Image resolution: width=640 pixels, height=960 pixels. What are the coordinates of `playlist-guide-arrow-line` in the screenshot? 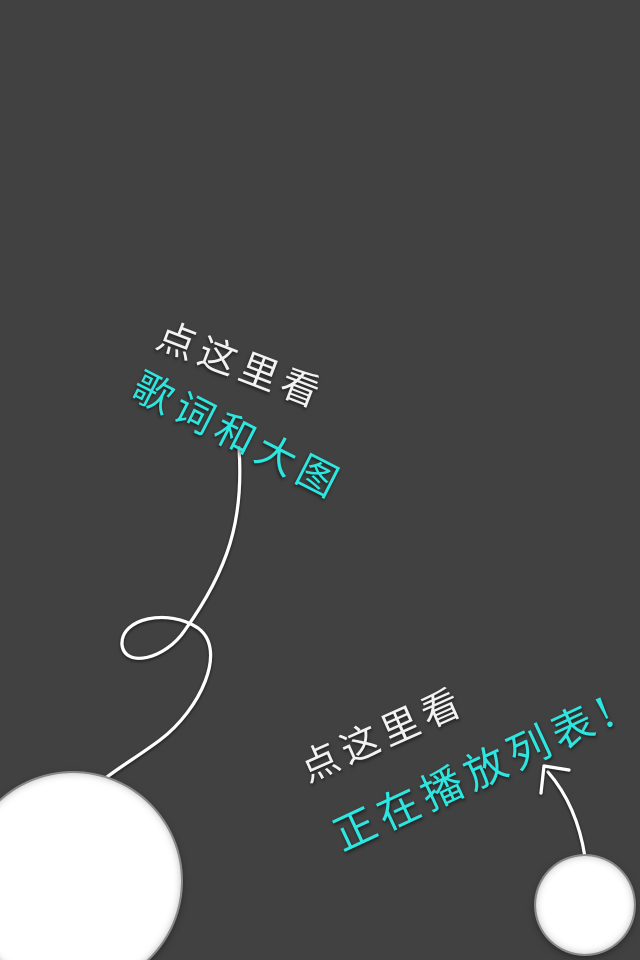 It's located at (566, 814).